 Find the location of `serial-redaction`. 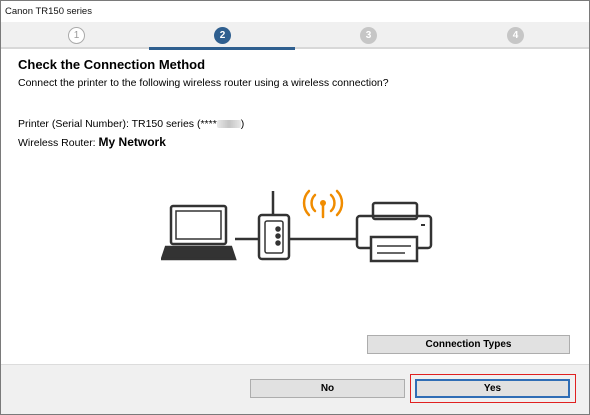

serial-redaction is located at coordinates (228, 124).